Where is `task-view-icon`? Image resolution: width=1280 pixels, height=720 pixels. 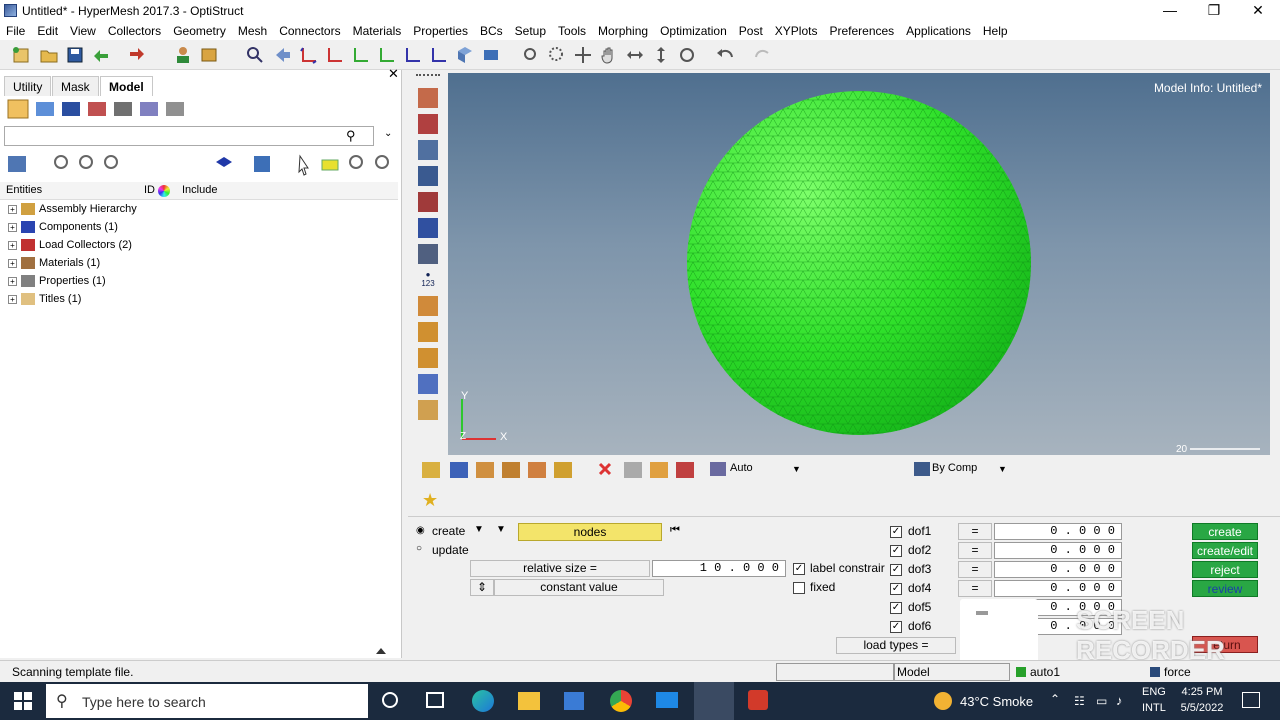 task-view-icon is located at coordinates (435, 700).